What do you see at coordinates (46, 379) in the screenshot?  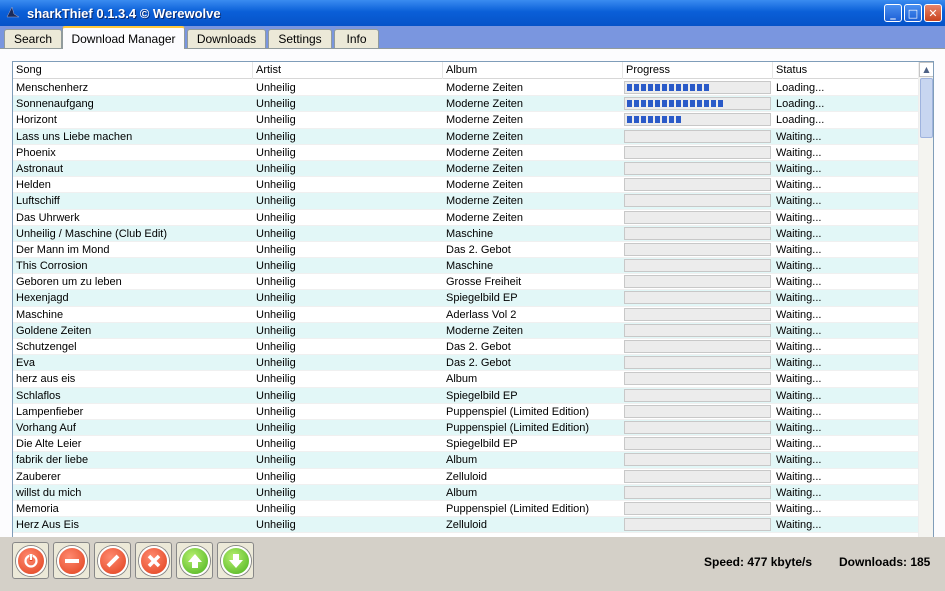 I see `song-cell: herz aus eis` at bounding box center [46, 379].